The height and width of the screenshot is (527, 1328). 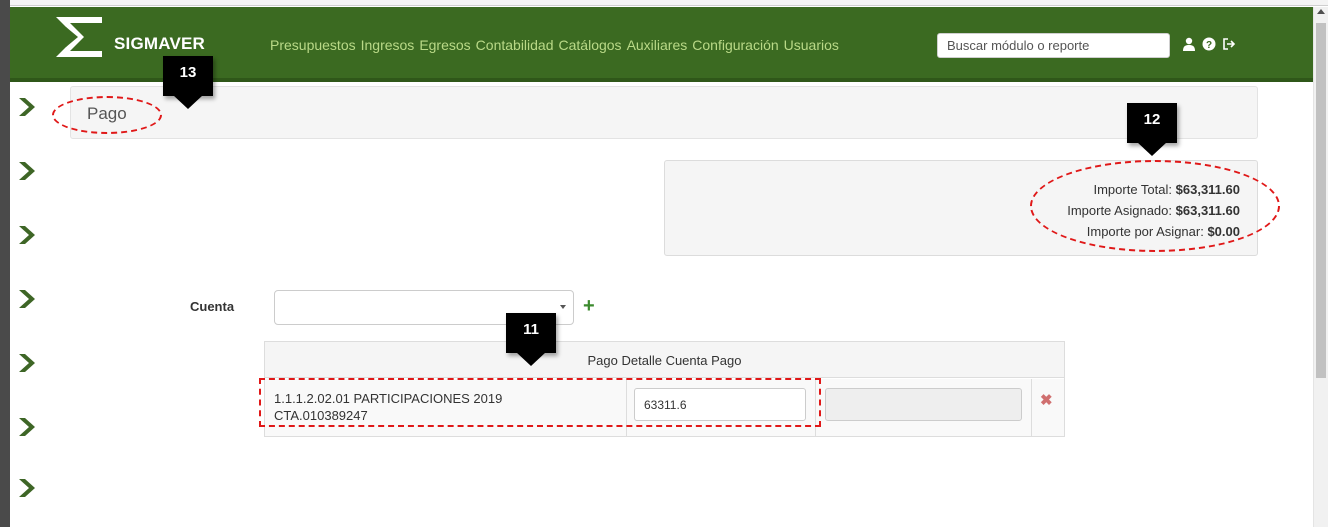 What do you see at coordinates (515, 45) in the screenshot?
I see `nav-link-contabilidad: Contabilidad` at bounding box center [515, 45].